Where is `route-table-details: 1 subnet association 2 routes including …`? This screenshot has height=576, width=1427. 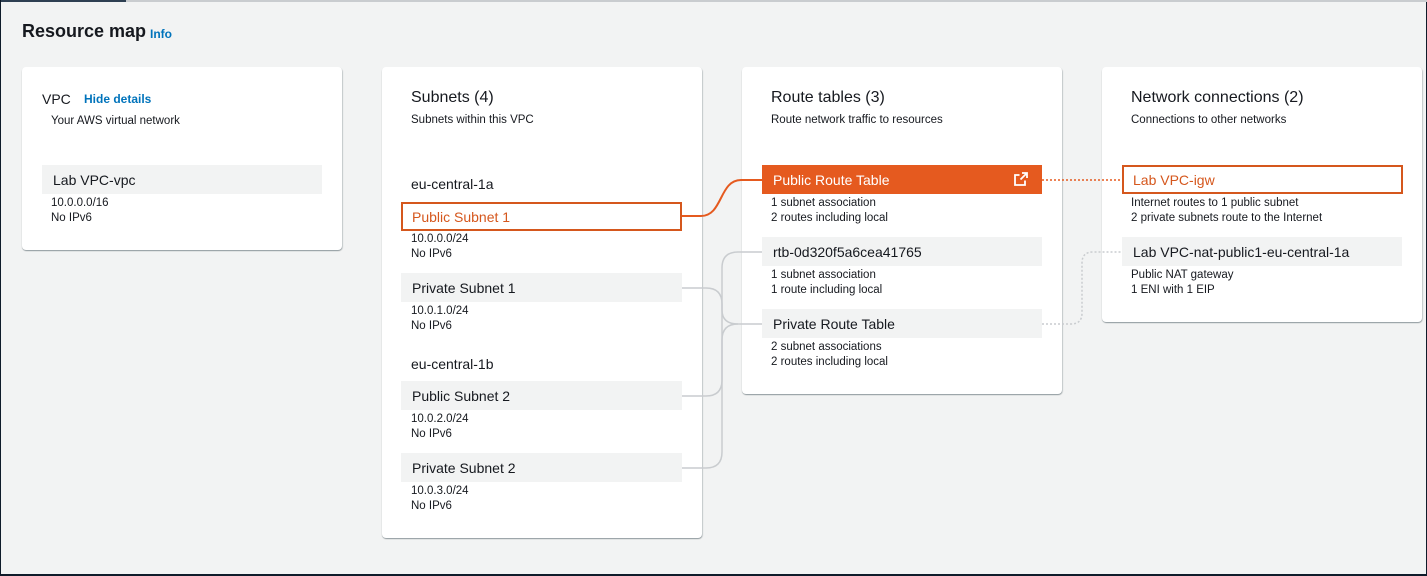
route-table-details: 1 subnet association 2 routes including … is located at coordinates (829, 211).